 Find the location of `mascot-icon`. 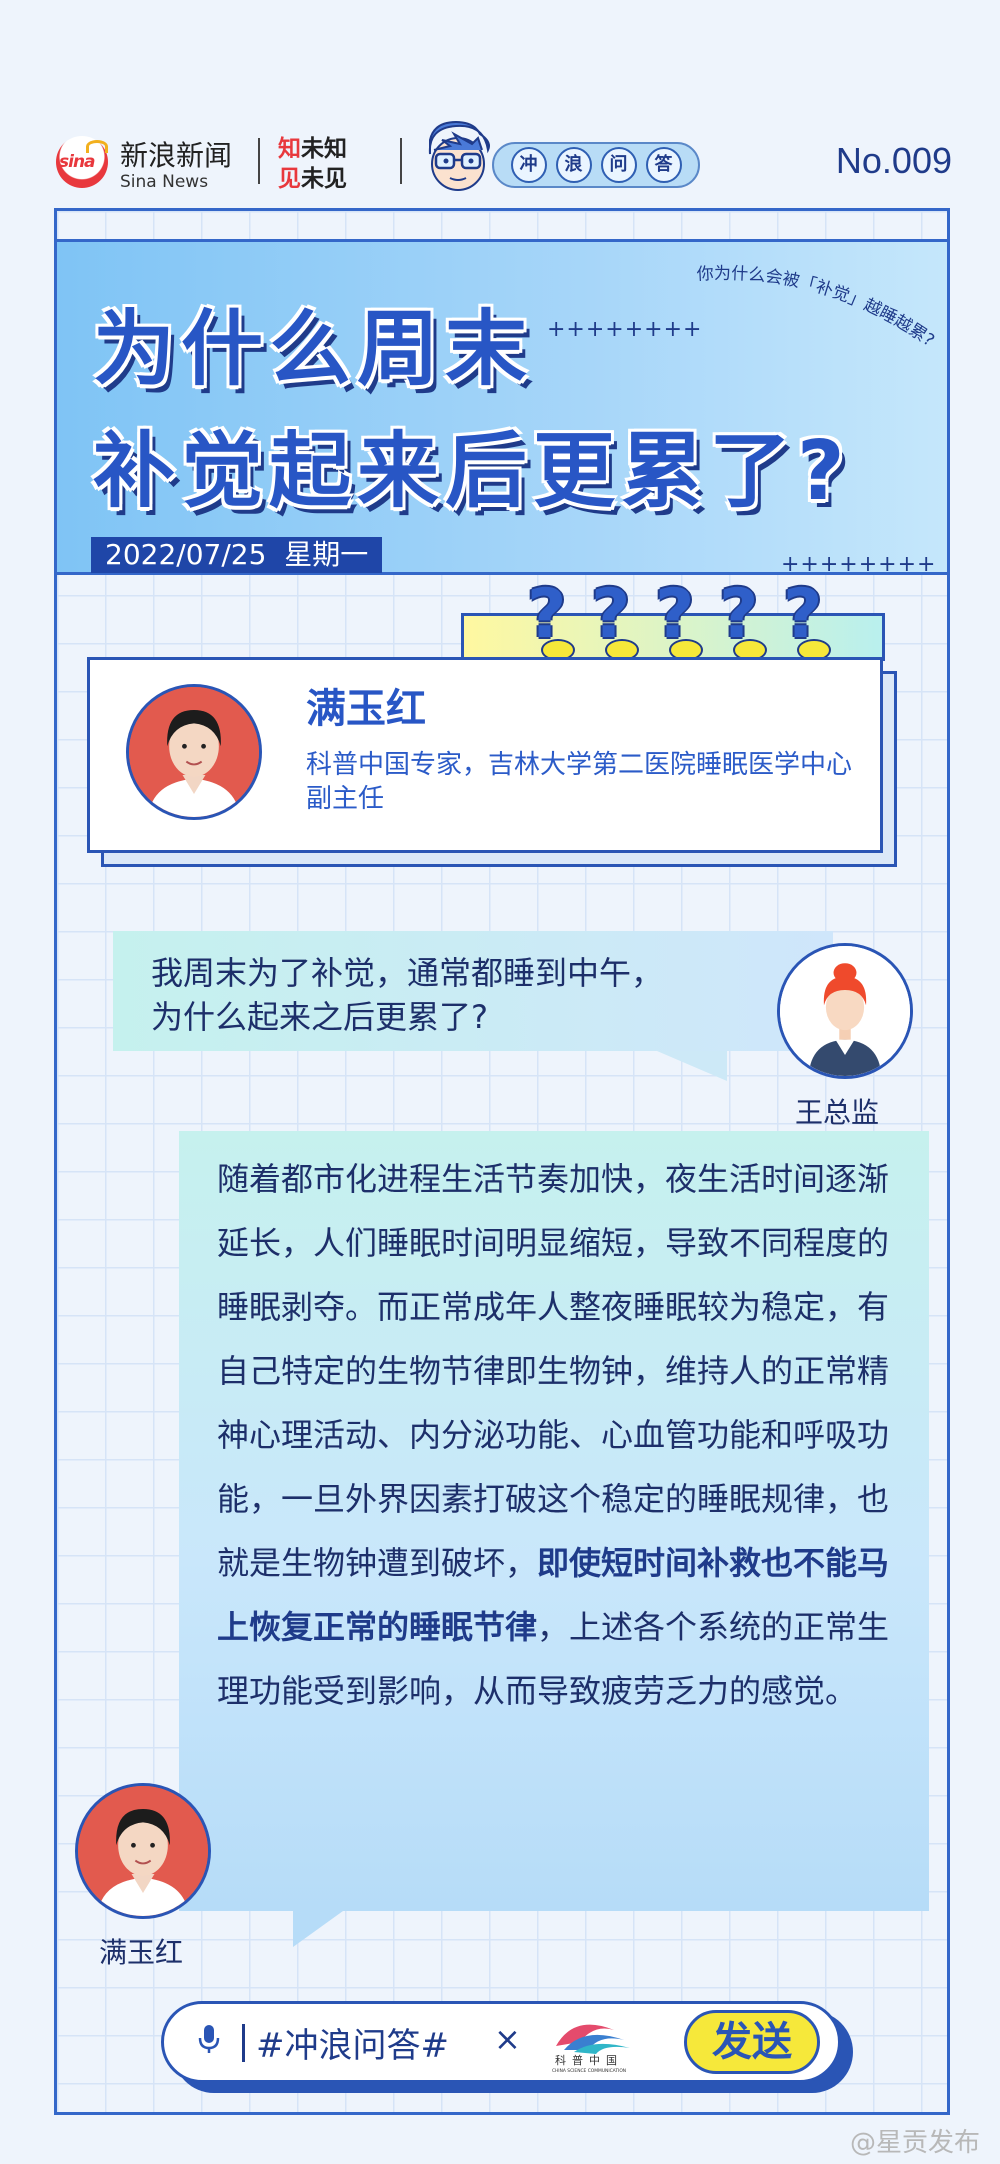

mascot-icon is located at coordinates (459, 155).